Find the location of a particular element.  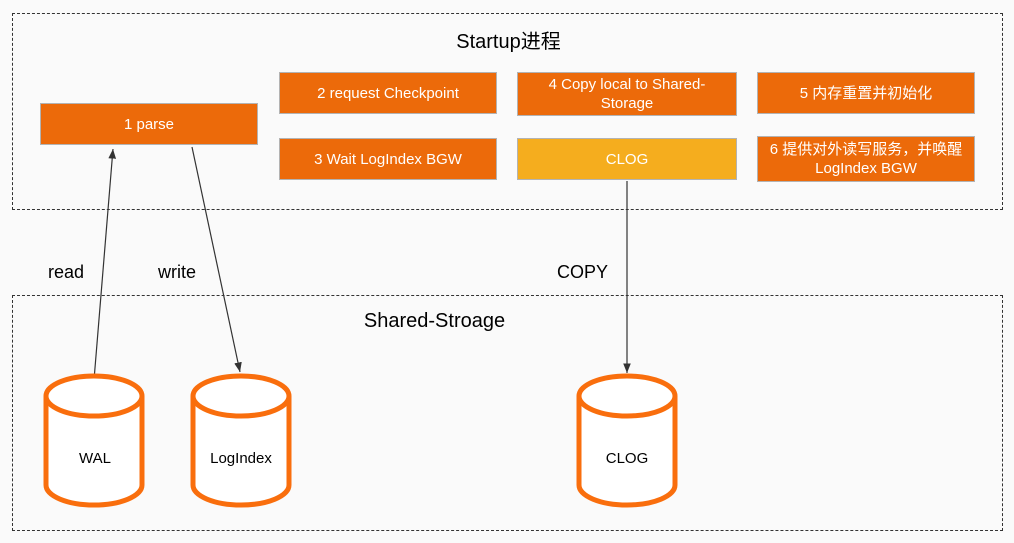

box-clog: CLOG is located at coordinates (627, 159).